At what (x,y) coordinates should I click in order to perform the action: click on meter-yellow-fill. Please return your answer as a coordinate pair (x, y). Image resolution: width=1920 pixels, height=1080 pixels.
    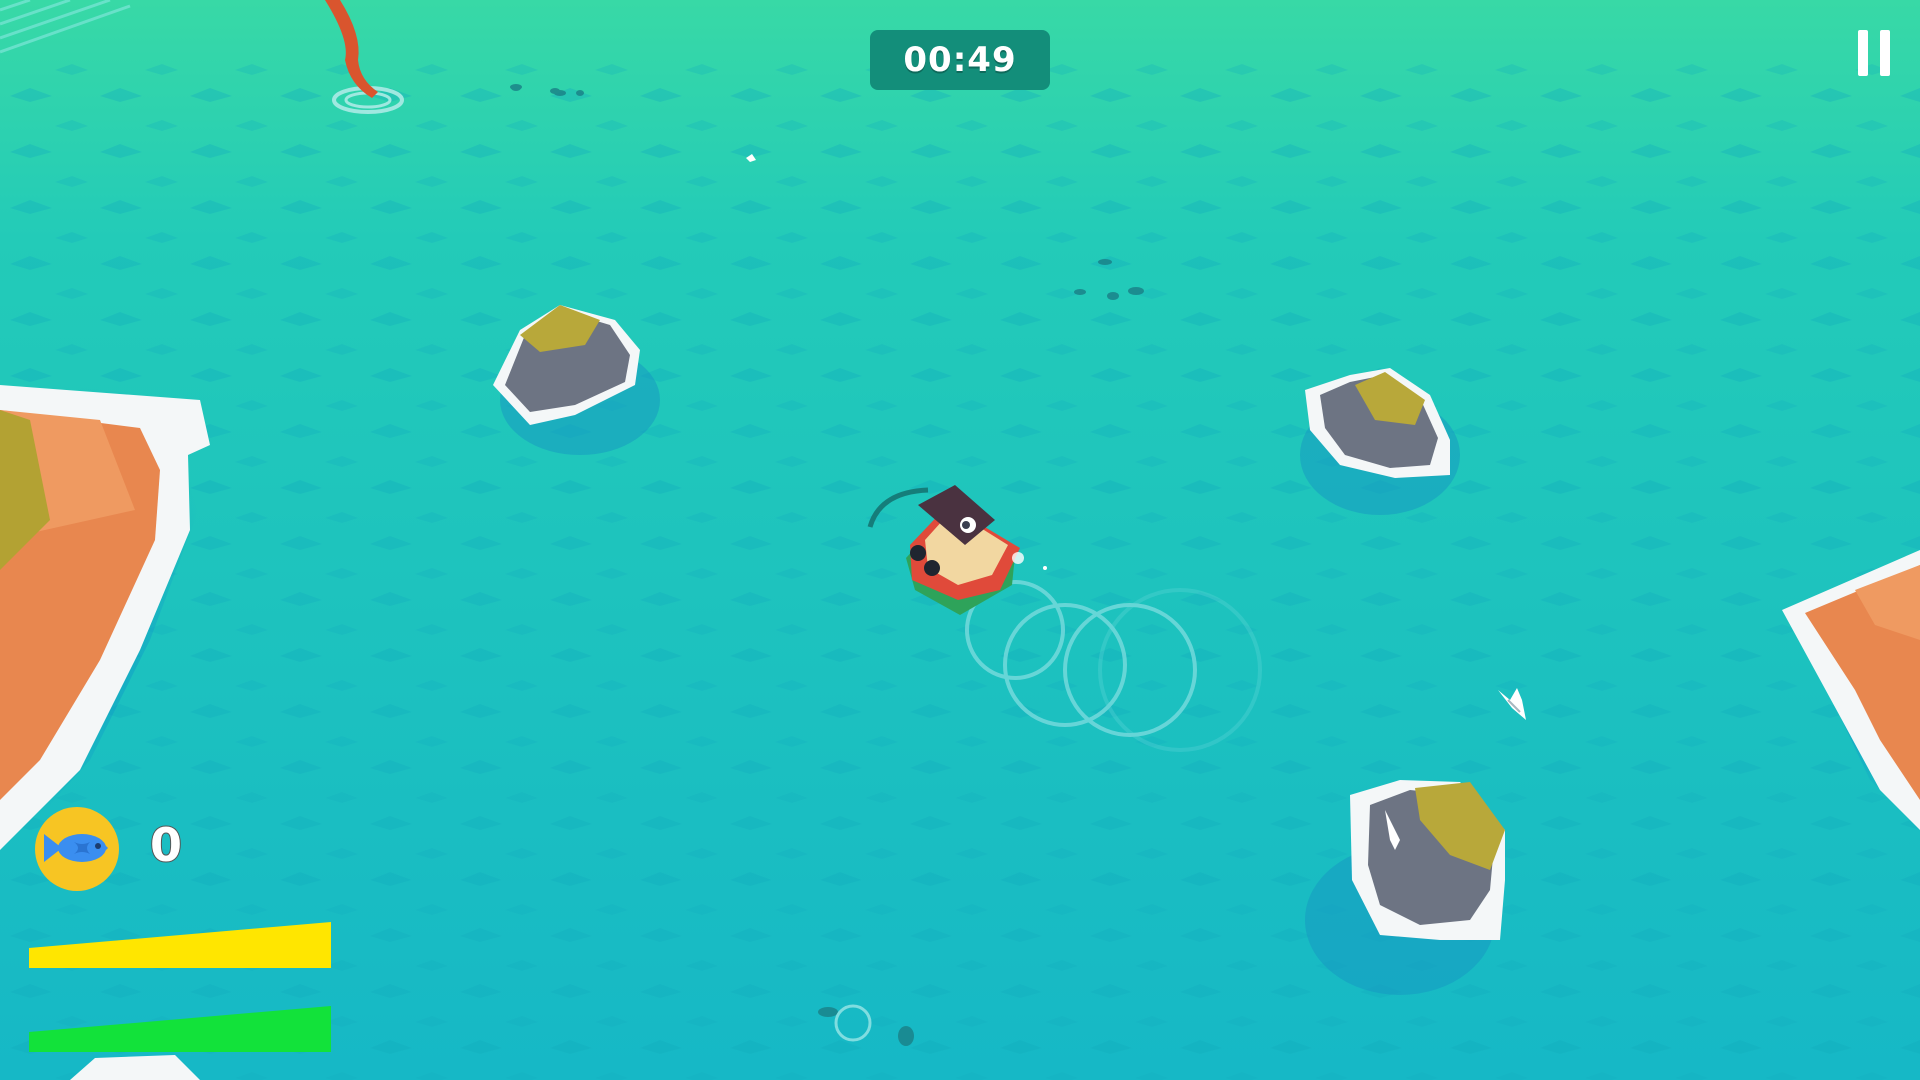
    Looking at the image, I should click on (180, 945).